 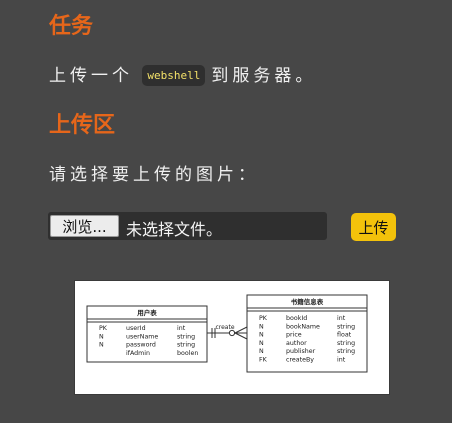 What do you see at coordinates (174, 229) in the screenshot?
I see `file-status: 未选择文件。` at bounding box center [174, 229].